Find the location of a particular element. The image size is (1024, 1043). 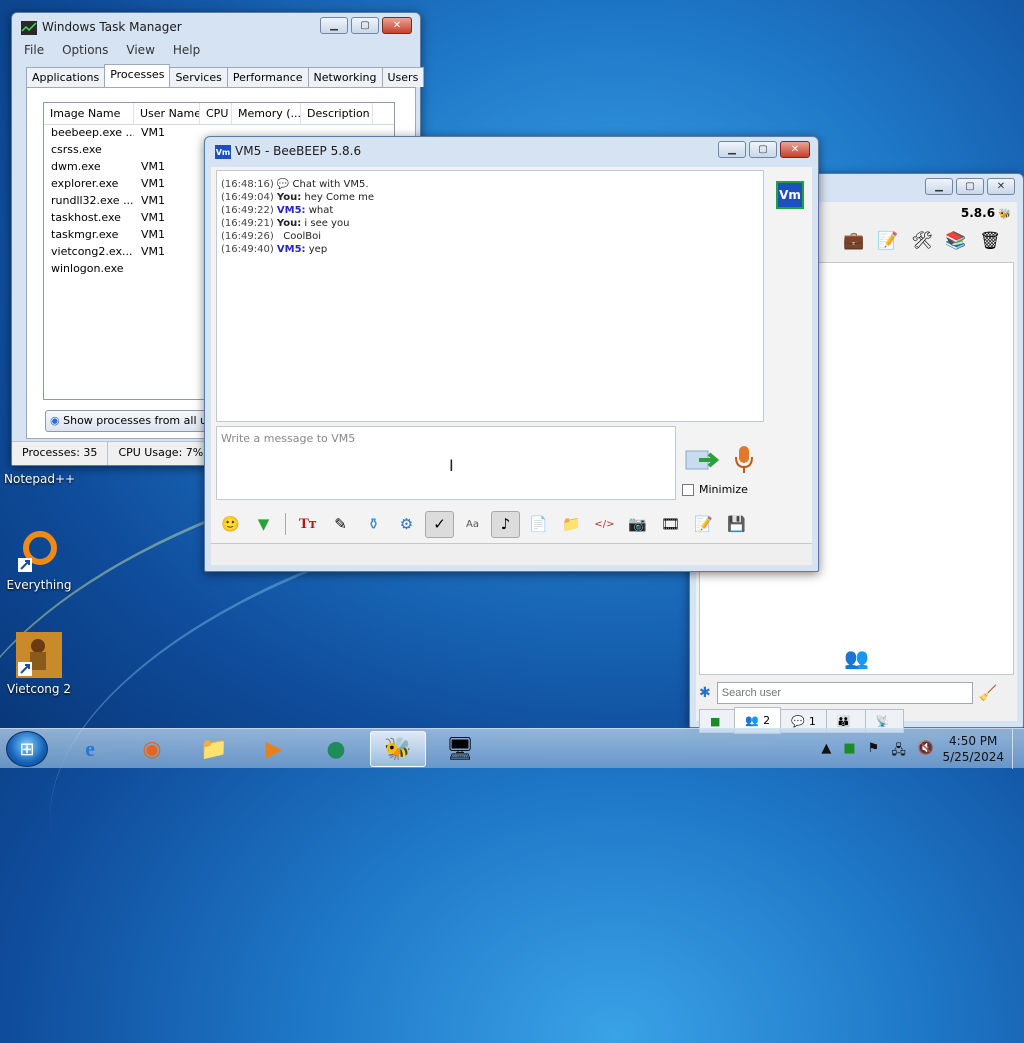

desktop-icon-label: Notepad++ is located at coordinates (40, 479).